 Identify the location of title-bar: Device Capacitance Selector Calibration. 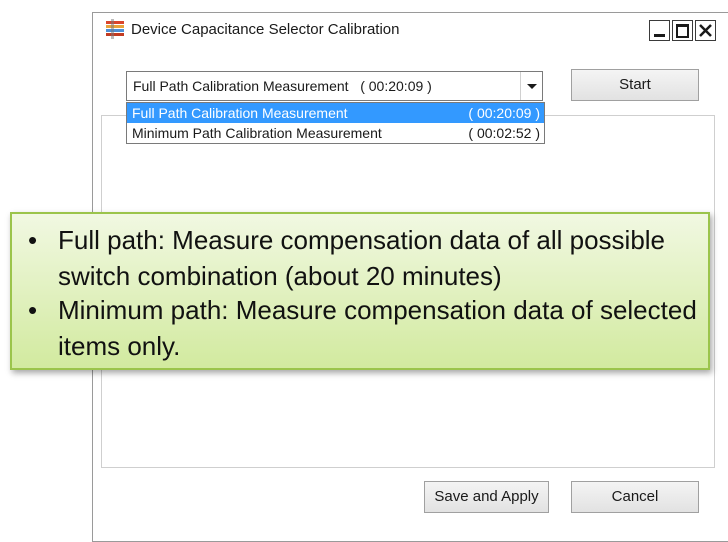
(414, 29).